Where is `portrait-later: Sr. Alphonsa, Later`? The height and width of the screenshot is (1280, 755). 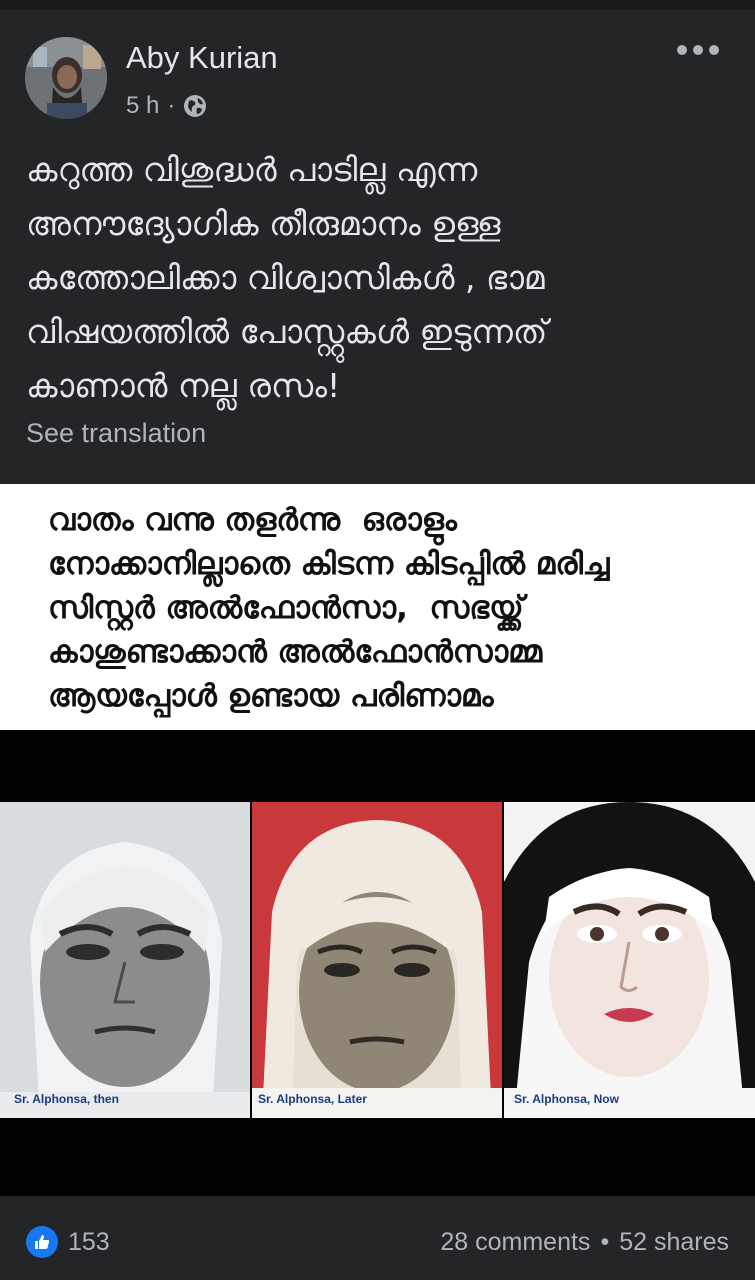
portrait-later: Sr. Alphonsa, Later is located at coordinates (377, 960).